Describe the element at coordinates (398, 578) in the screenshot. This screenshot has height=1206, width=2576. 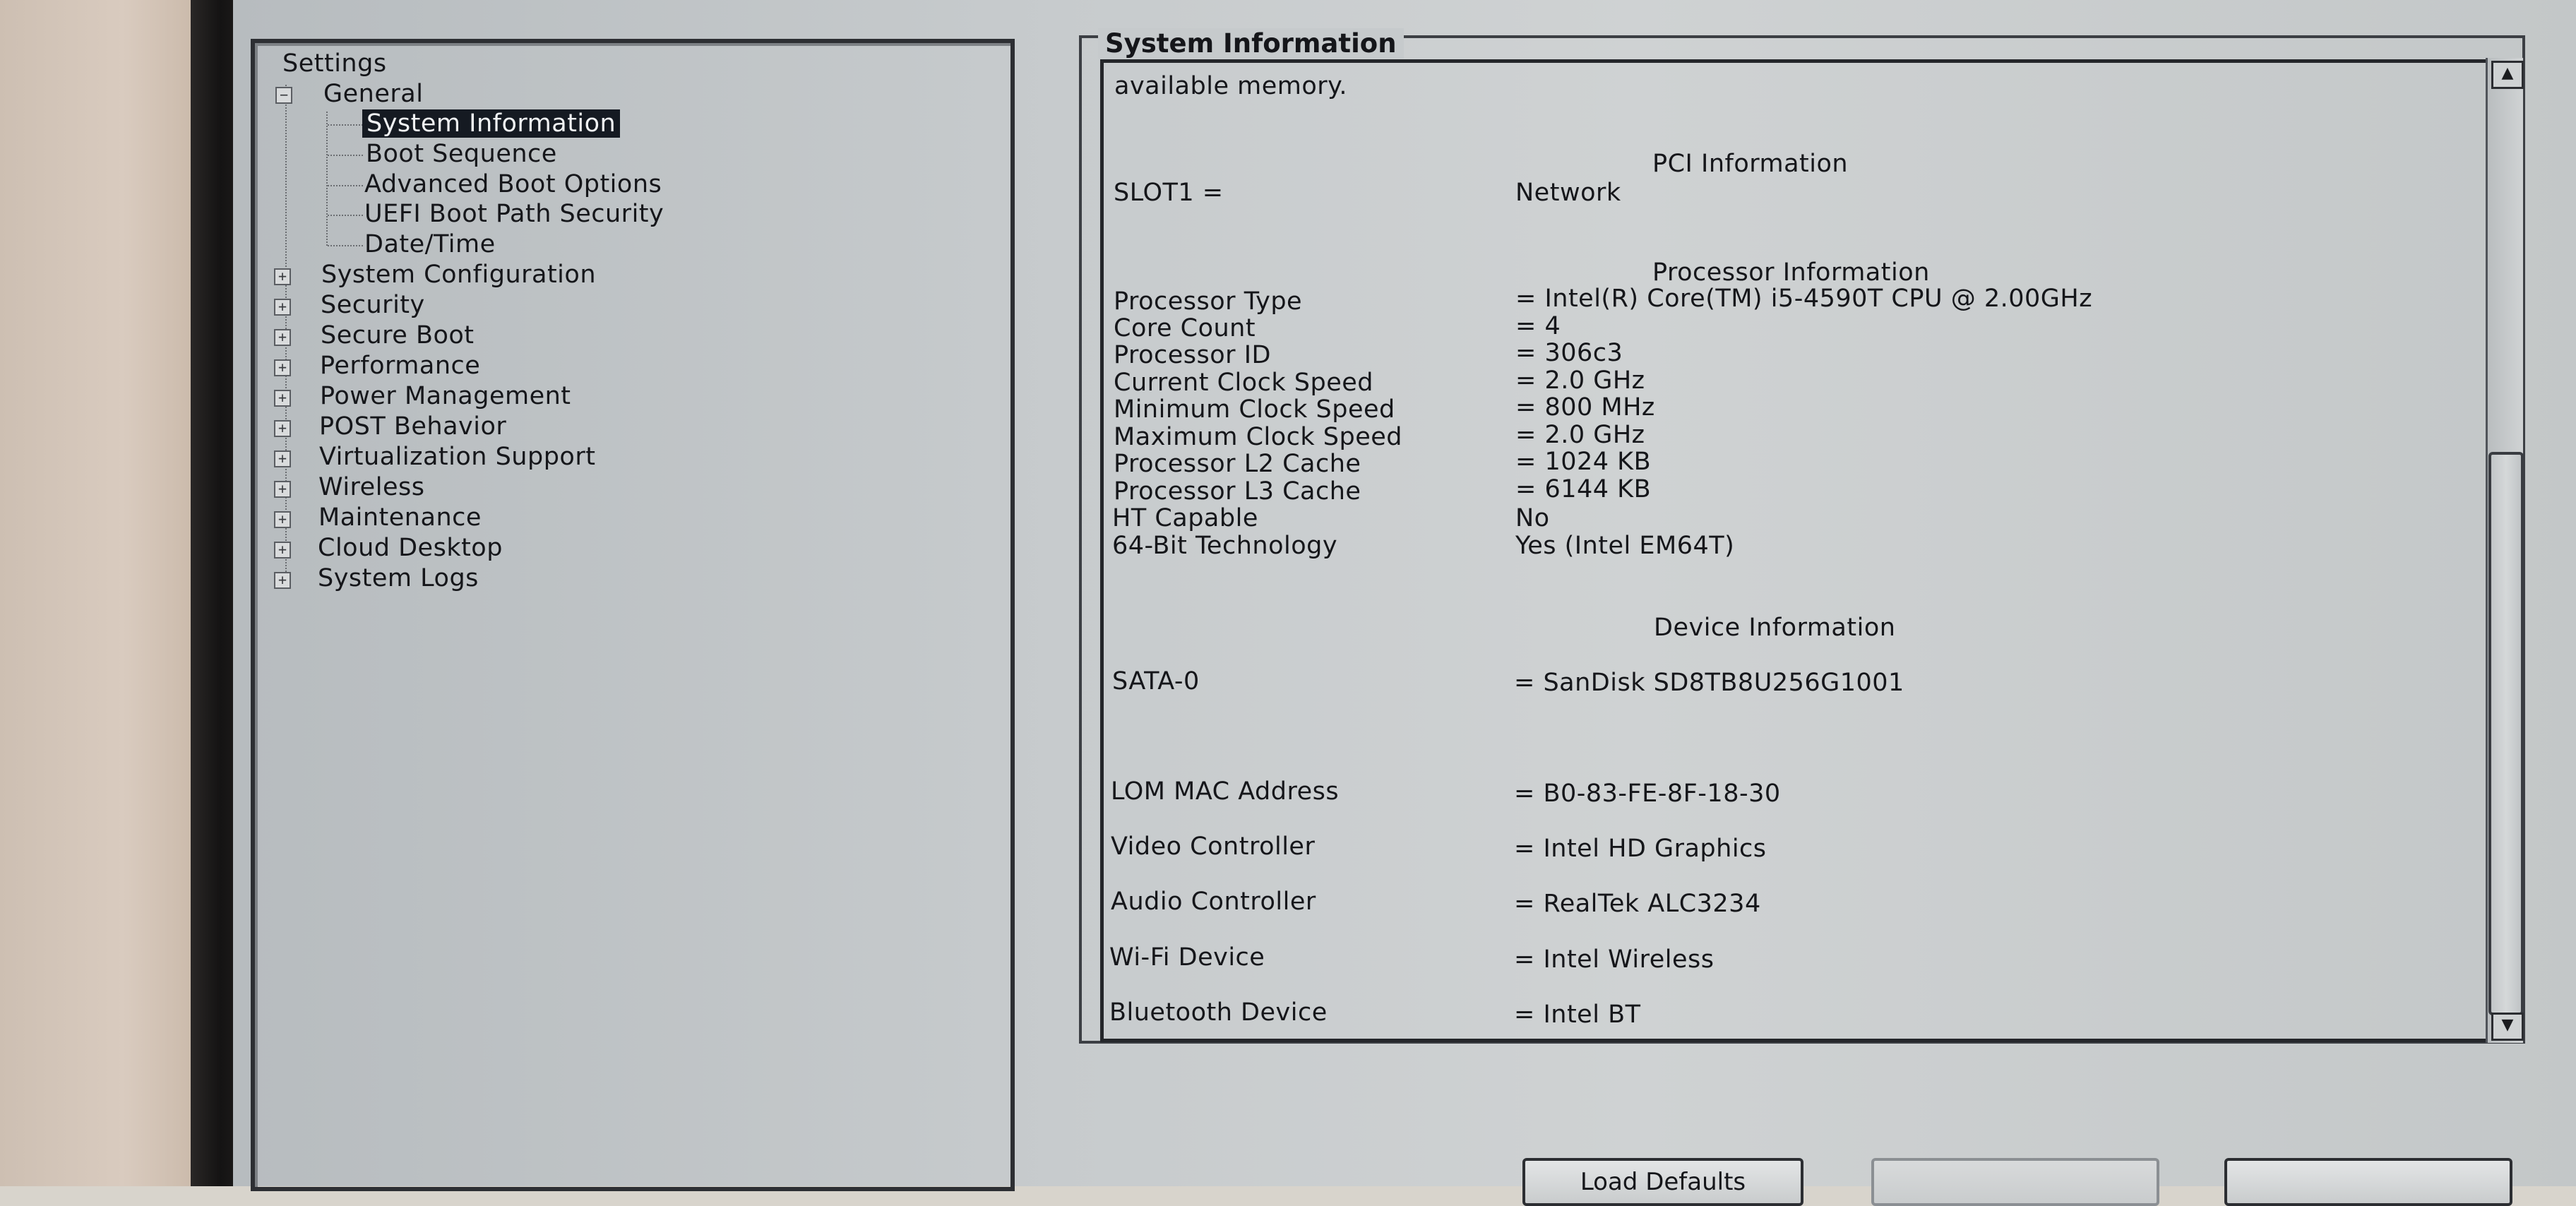
I see `tree-item-system-logs: System Logs` at that location.